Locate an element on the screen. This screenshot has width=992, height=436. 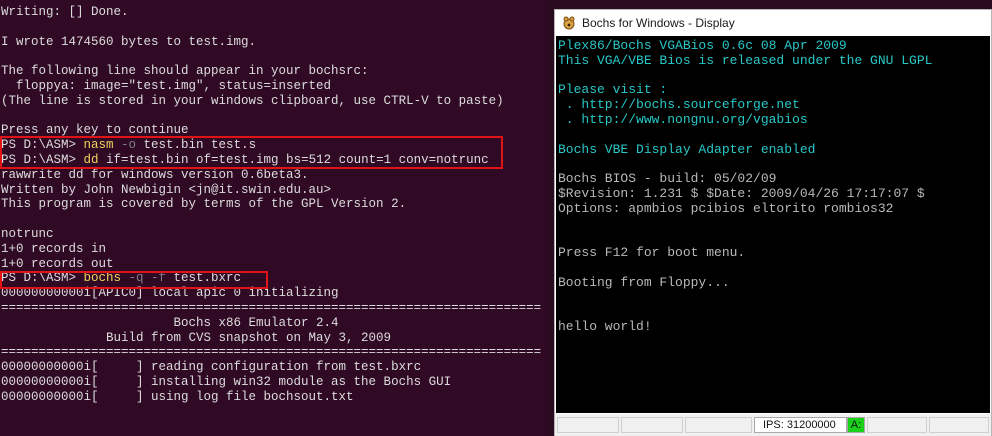
bios-text-line: . http://www.nongnu.org/vgabios is located at coordinates (683, 119).